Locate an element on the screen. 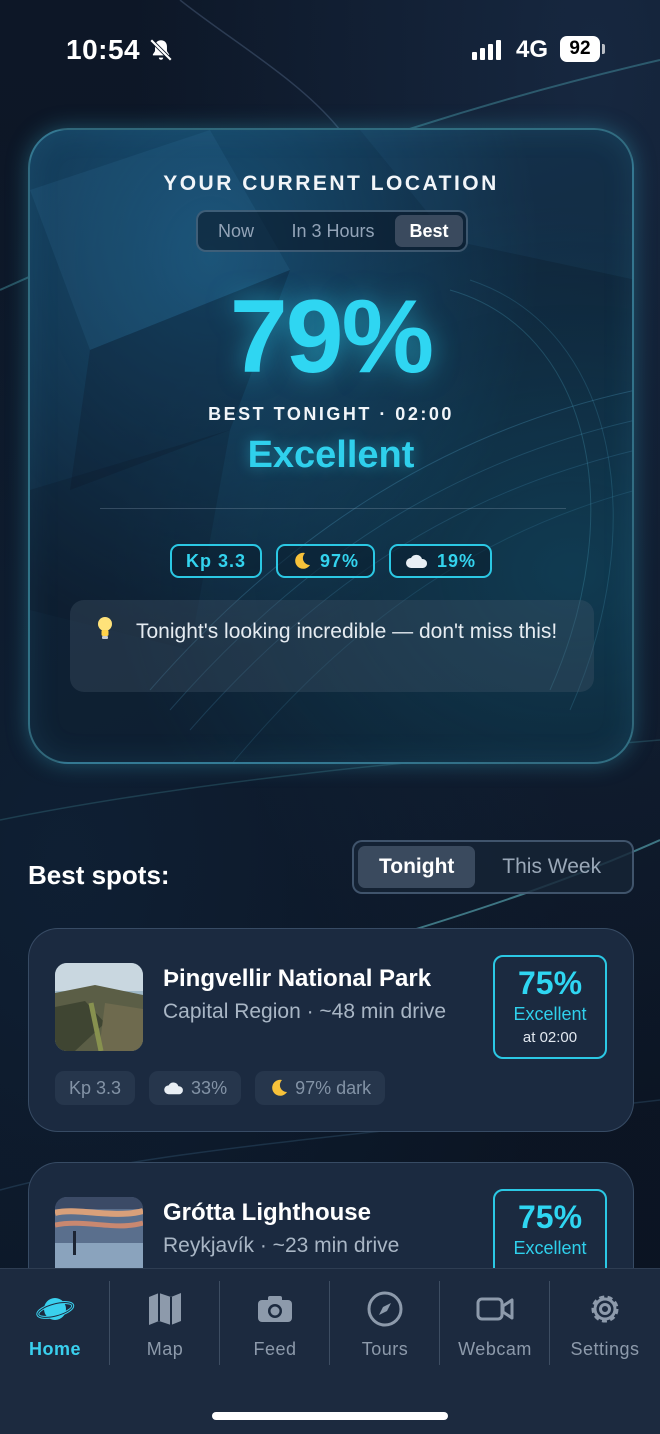 This screenshot has height=1434, width=660. time-segment-control: Now In 3 Hours Best is located at coordinates (332, 231).